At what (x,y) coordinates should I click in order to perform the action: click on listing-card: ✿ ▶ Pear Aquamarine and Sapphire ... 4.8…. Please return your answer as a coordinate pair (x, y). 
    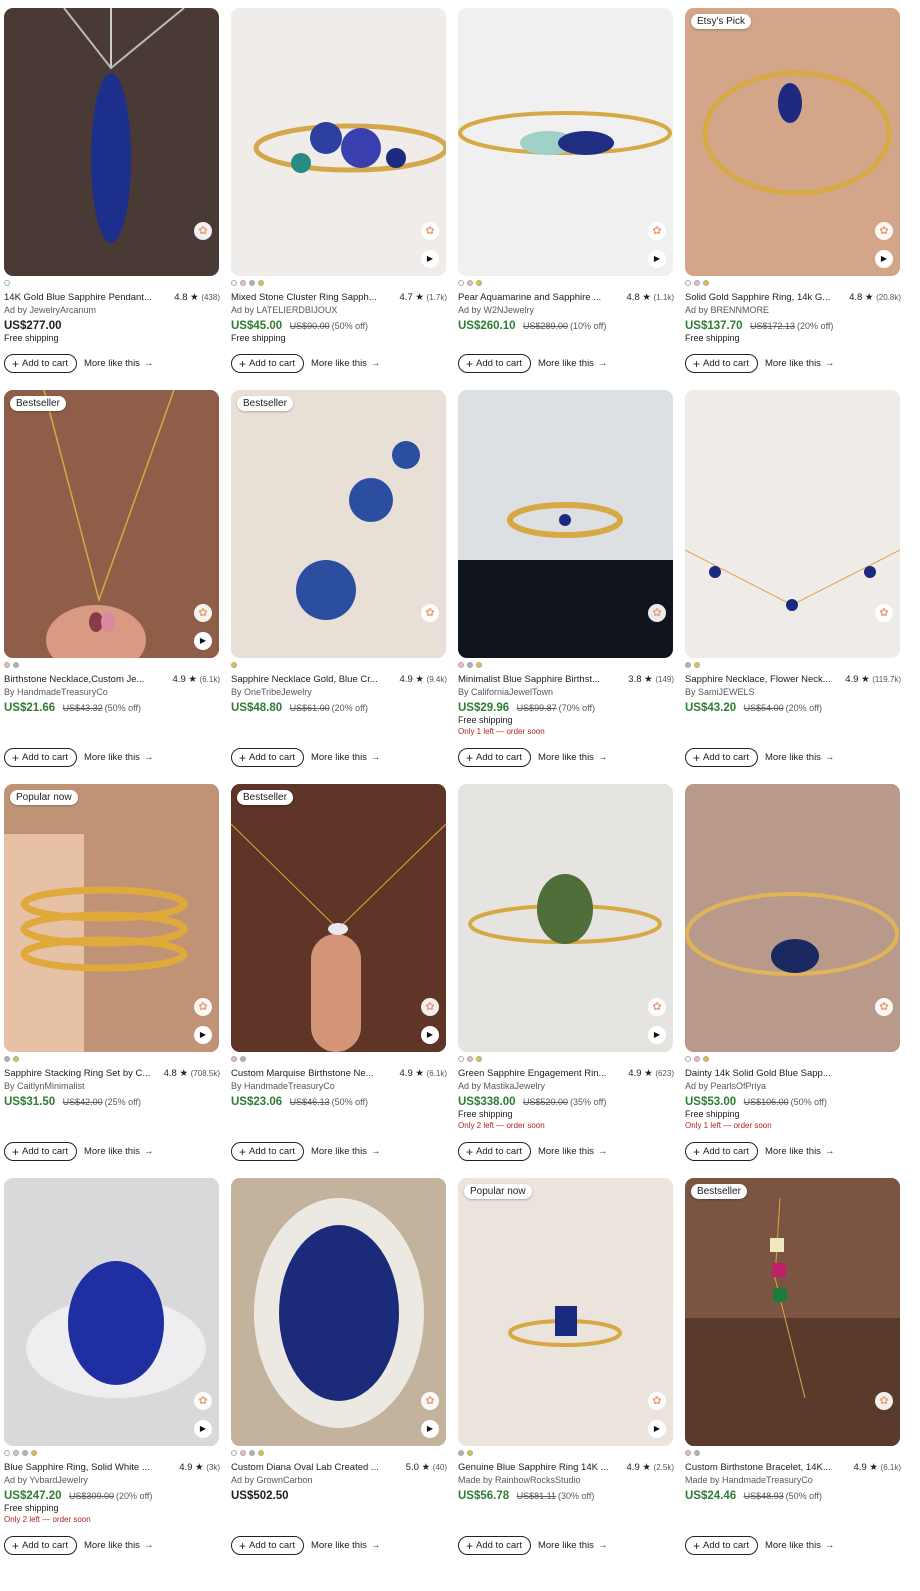
    Looking at the image, I should click on (566, 190).